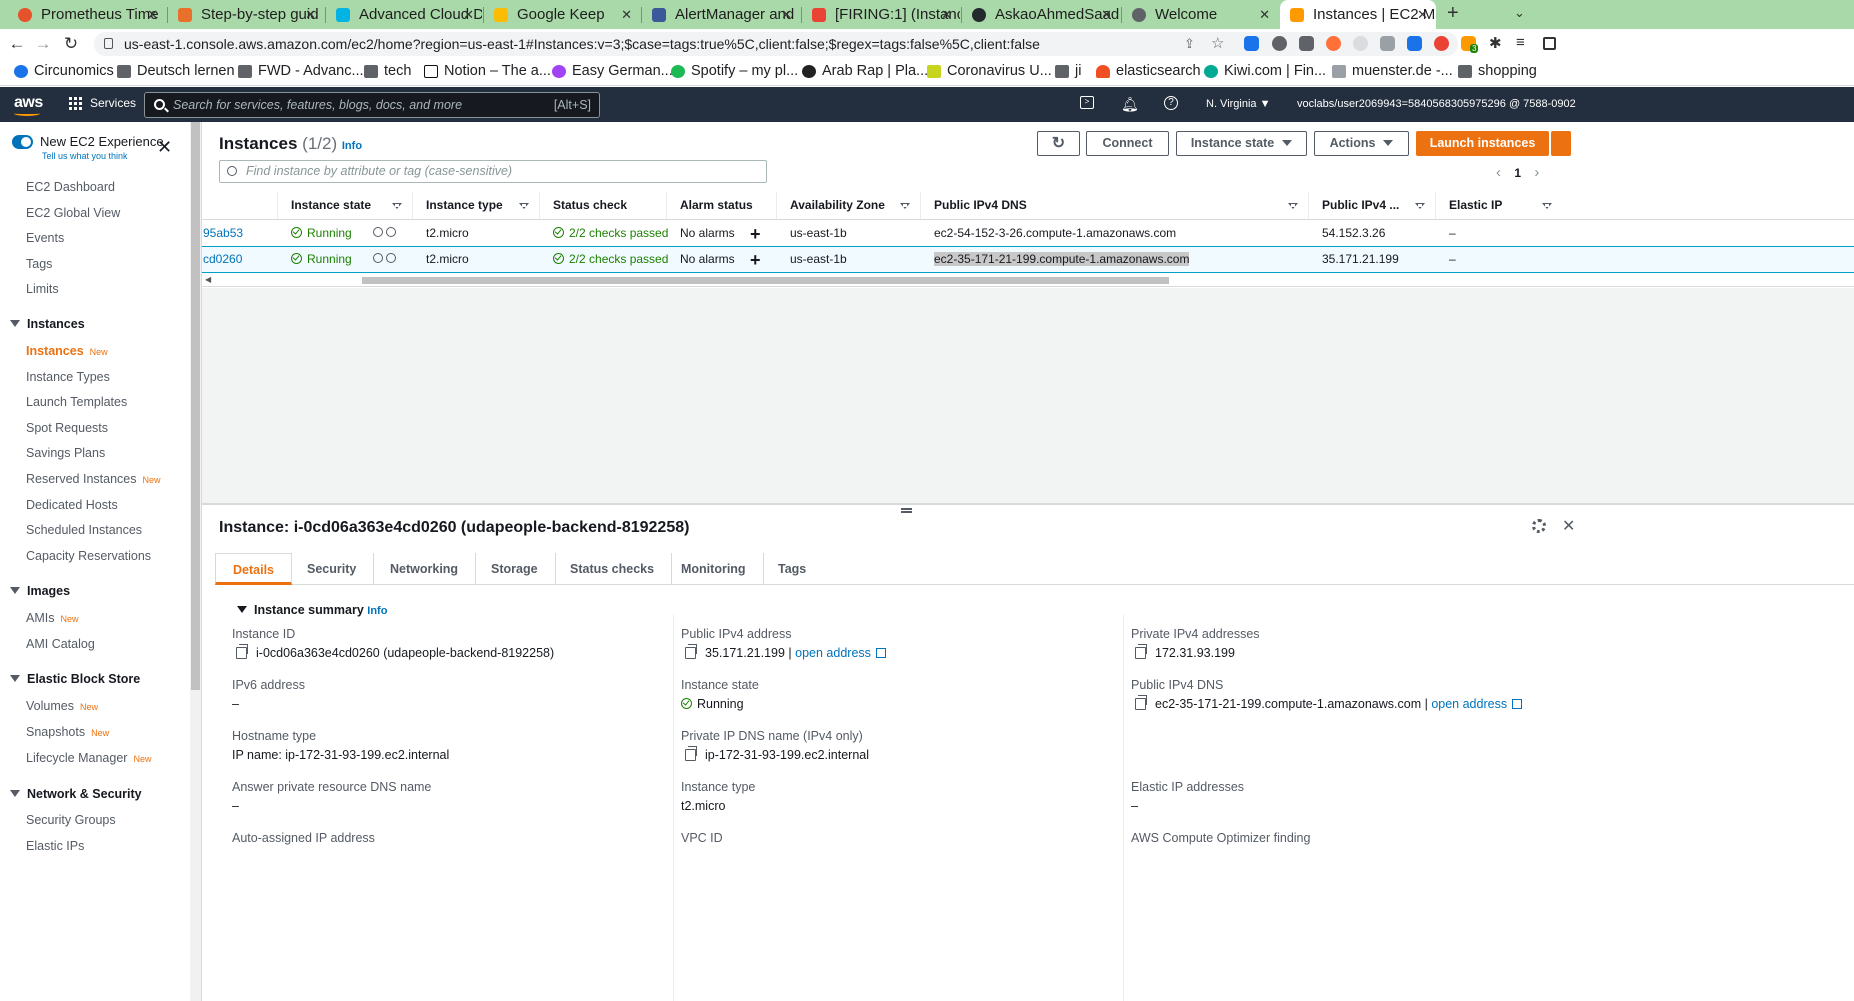  I want to click on sidebar-item-security-groups: Security Groups, so click(71, 820).